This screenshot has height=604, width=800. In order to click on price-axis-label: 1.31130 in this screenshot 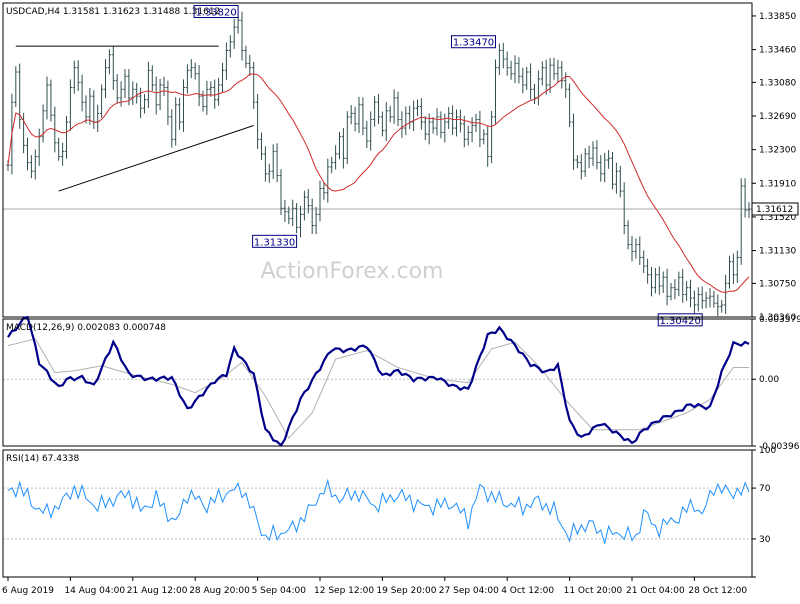, I will do `click(777, 252)`.